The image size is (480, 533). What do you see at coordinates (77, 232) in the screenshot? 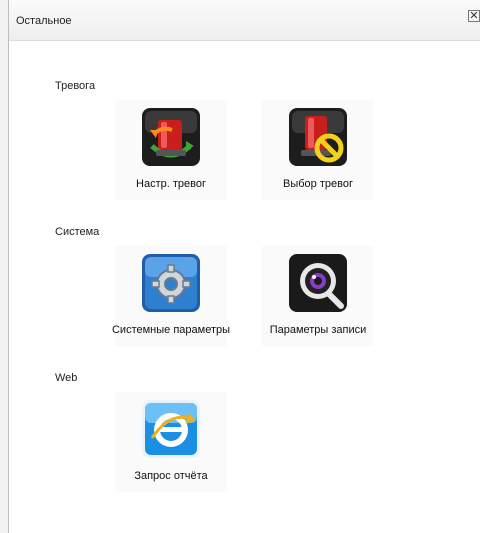
I see `section-system-title: Система` at bounding box center [77, 232].